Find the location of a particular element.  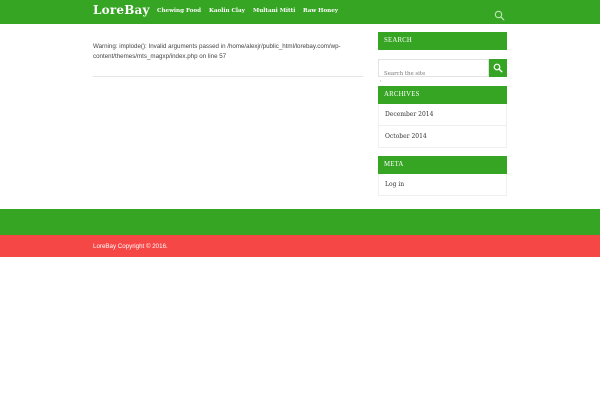

magnifier-icon is located at coordinates (498, 68).